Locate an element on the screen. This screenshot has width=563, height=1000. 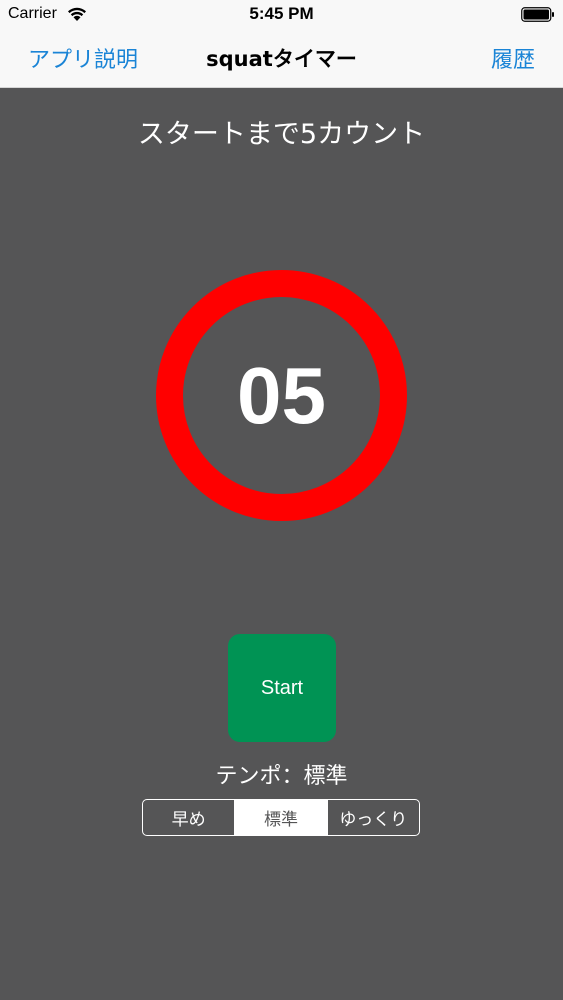
instruction-label: スタートまで5カウント is located at coordinates (281, 134).